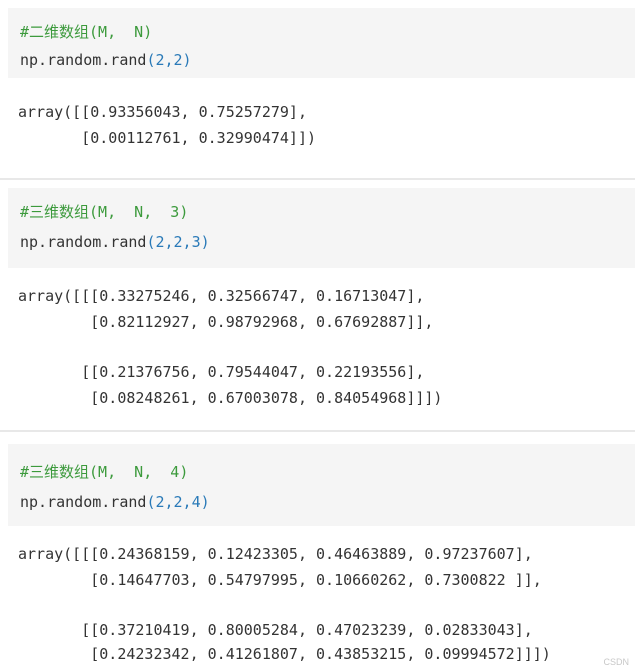 This screenshot has width=635, height=669. What do you see at coordinates (167, 138) in the screenshot?
I see `output-line: [0.00112761, 0.32990474]])` at bounding box center [167, 138].